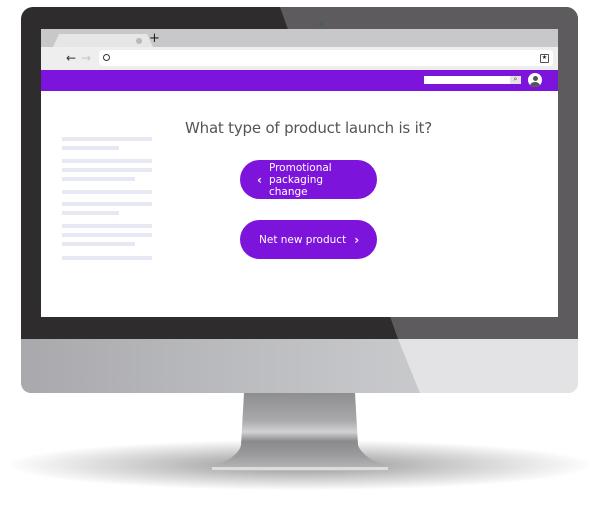 The image size is (600, 512). Describe the element at coordinates (300, 179) in the screenshot. I see `choice-label: Promotional packaging change` at that location.